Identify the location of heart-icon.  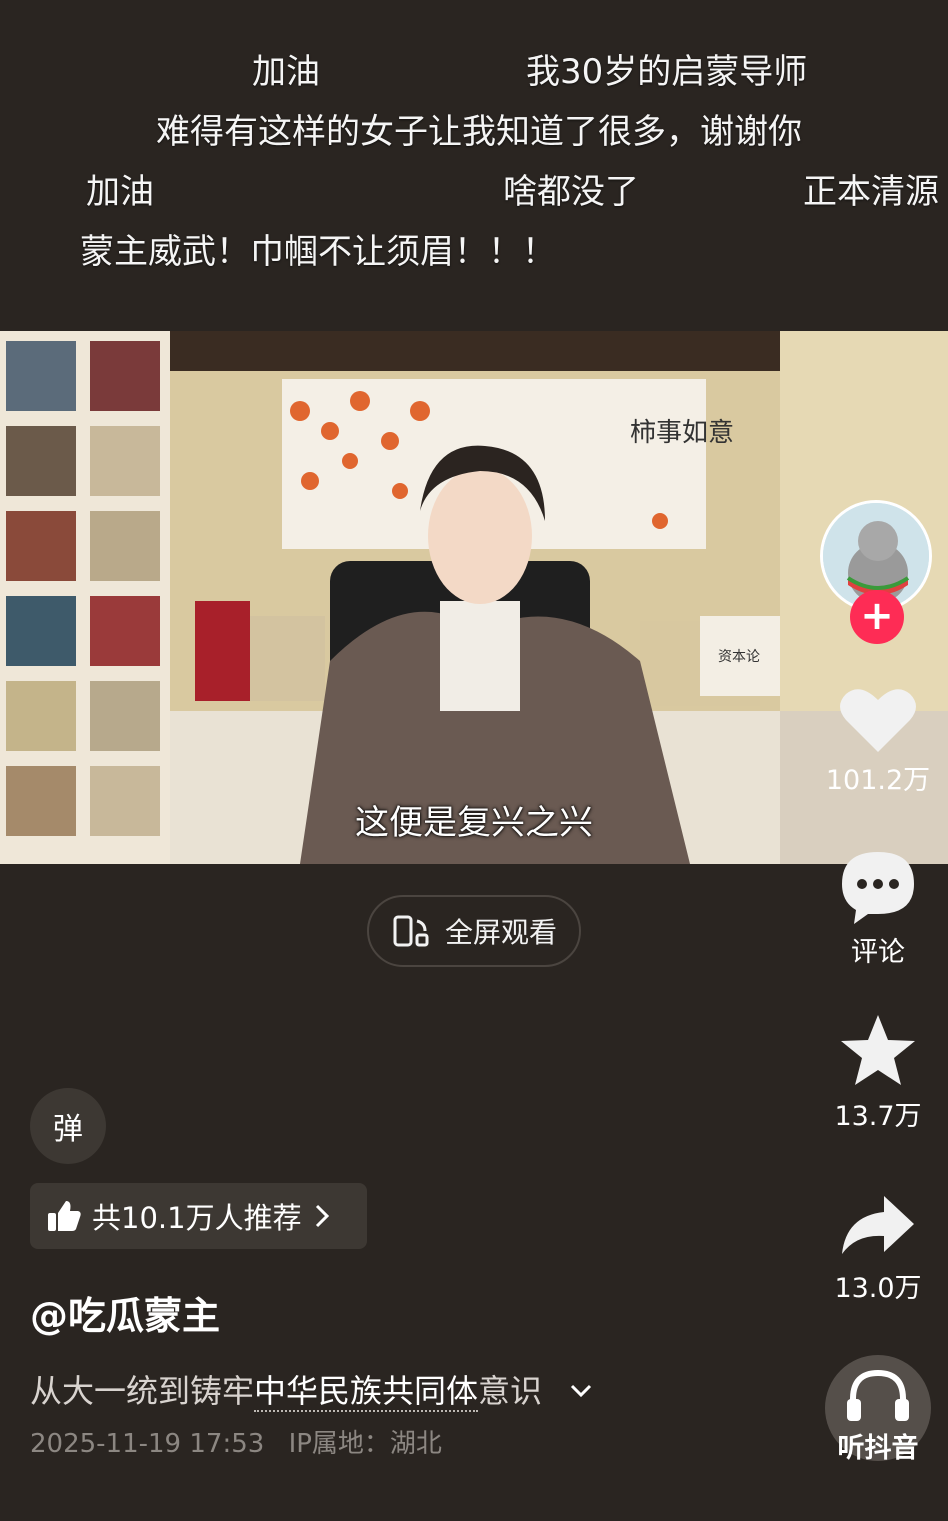
(878, 720).